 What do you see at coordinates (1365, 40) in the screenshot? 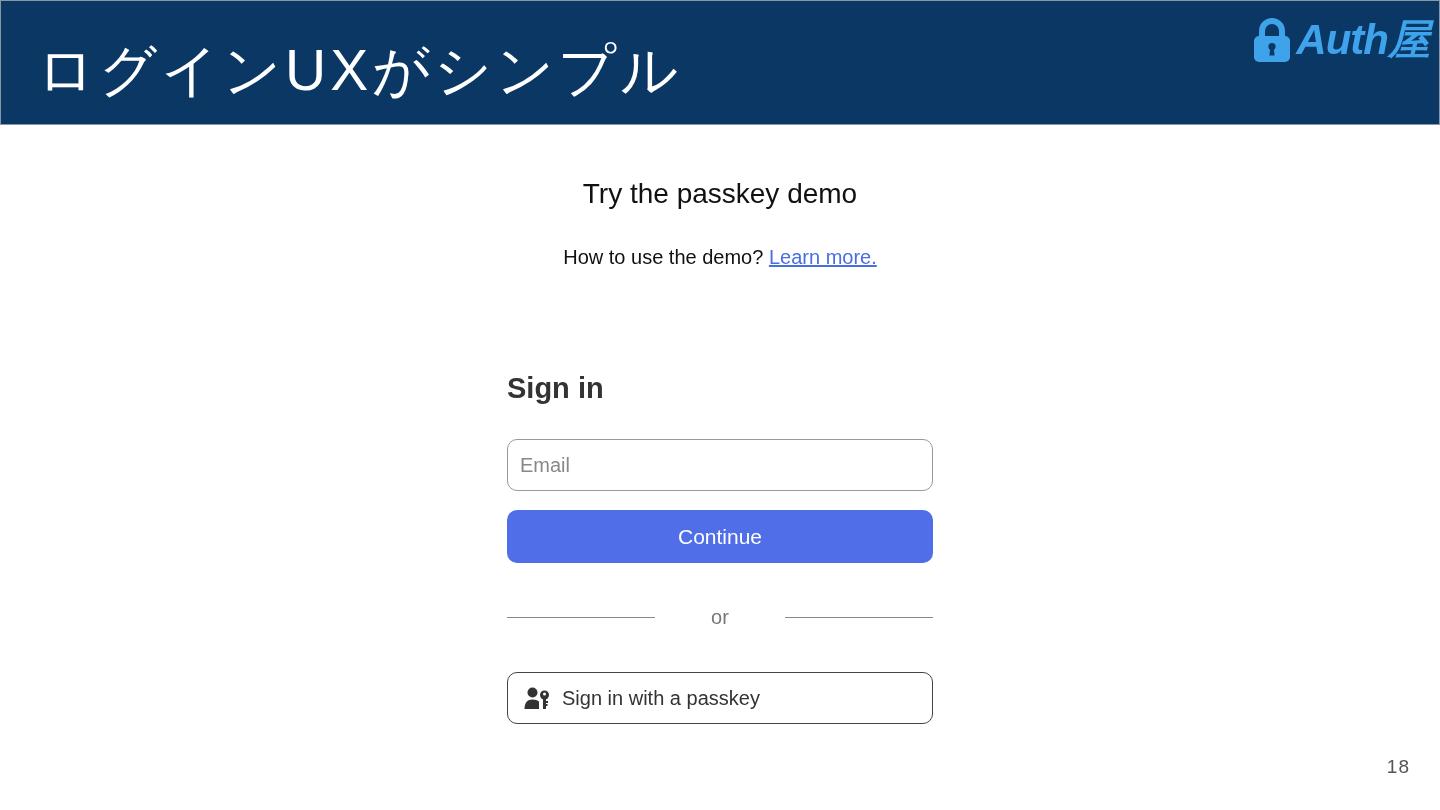
I see `logo-text: Auth屋` at bounding box center [1365, 40].